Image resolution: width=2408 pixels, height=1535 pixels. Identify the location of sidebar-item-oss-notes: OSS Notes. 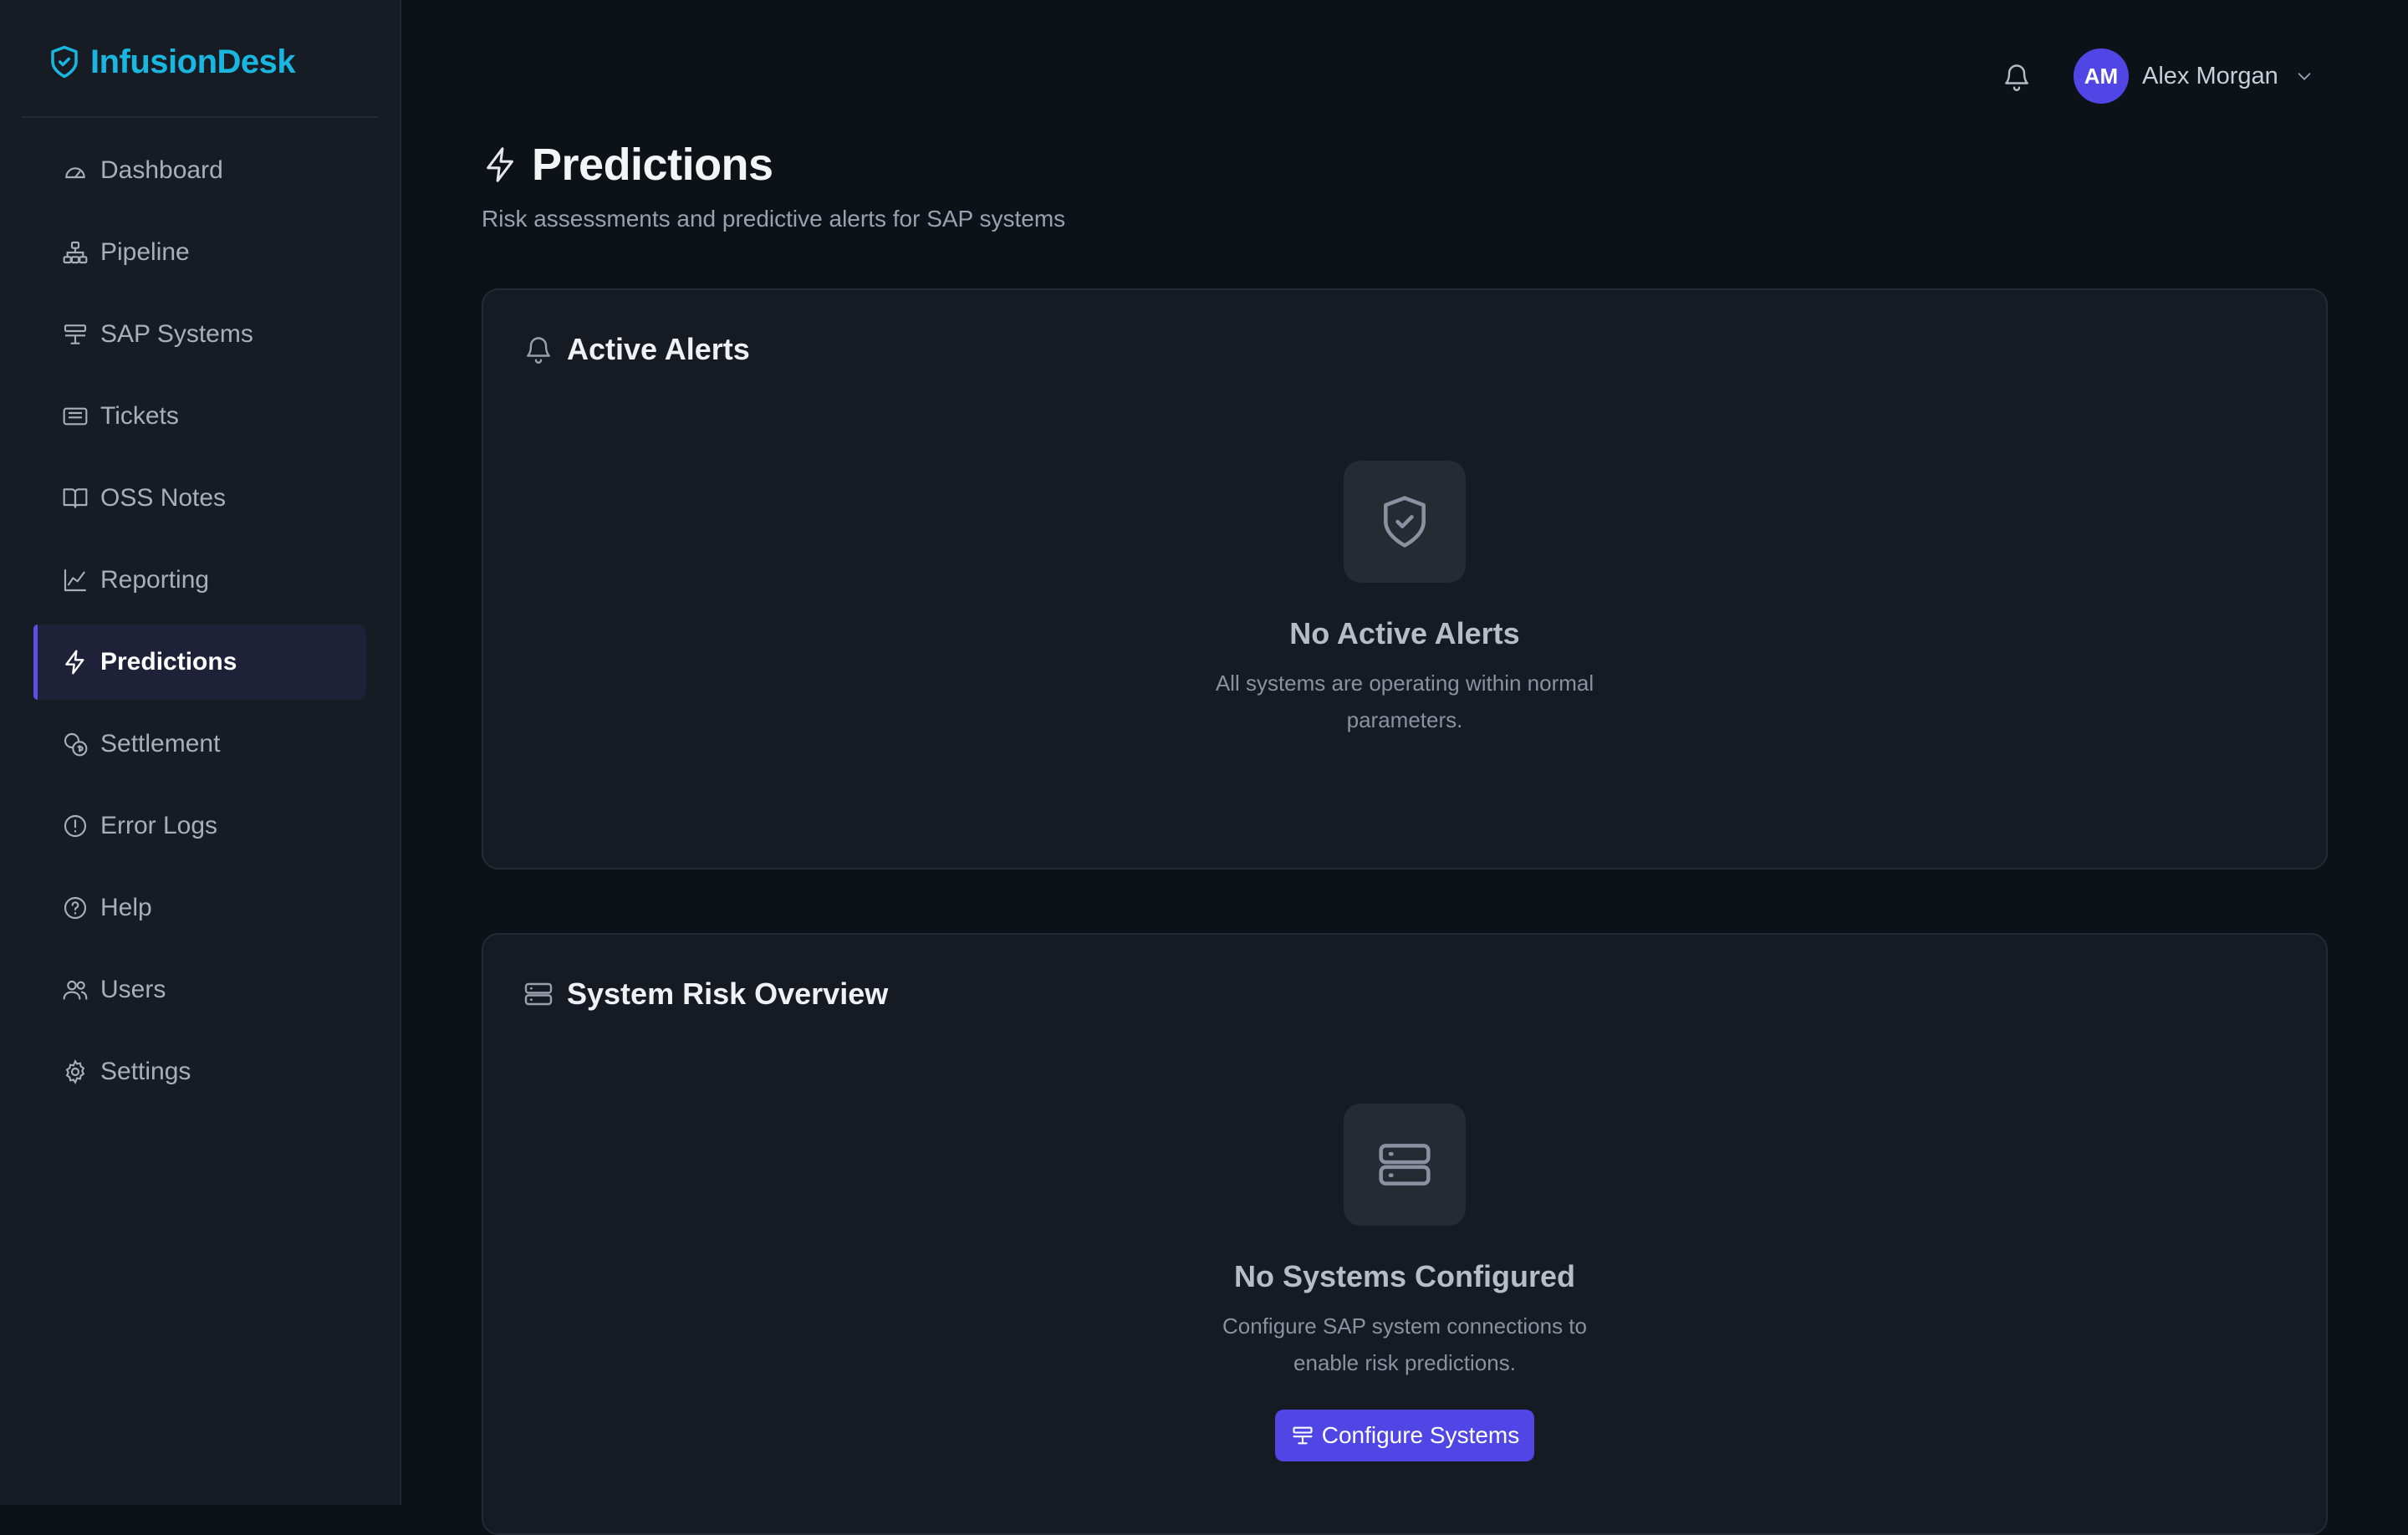
(199, 498).